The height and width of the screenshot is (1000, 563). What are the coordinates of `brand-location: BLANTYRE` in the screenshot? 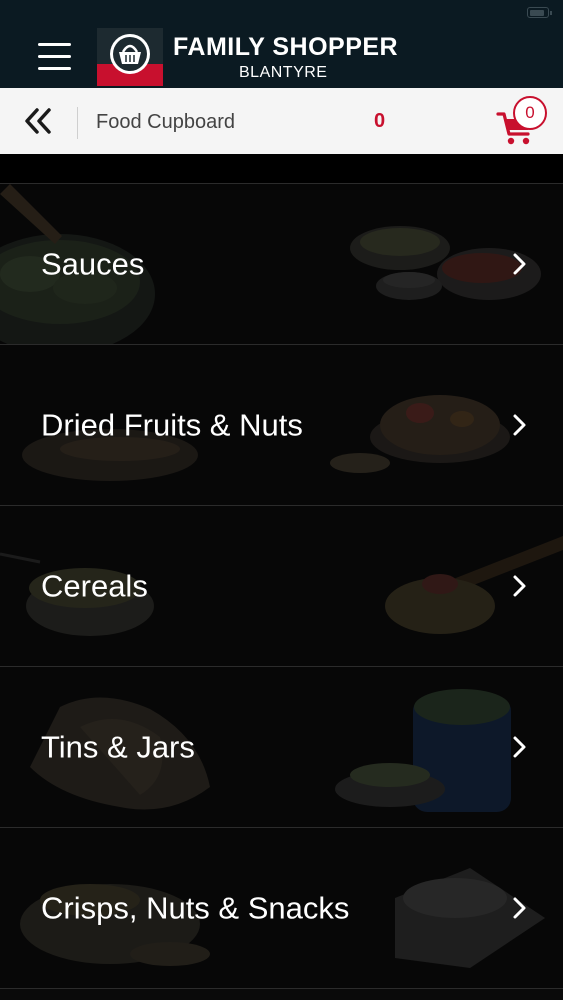 It's located at (283, 72).